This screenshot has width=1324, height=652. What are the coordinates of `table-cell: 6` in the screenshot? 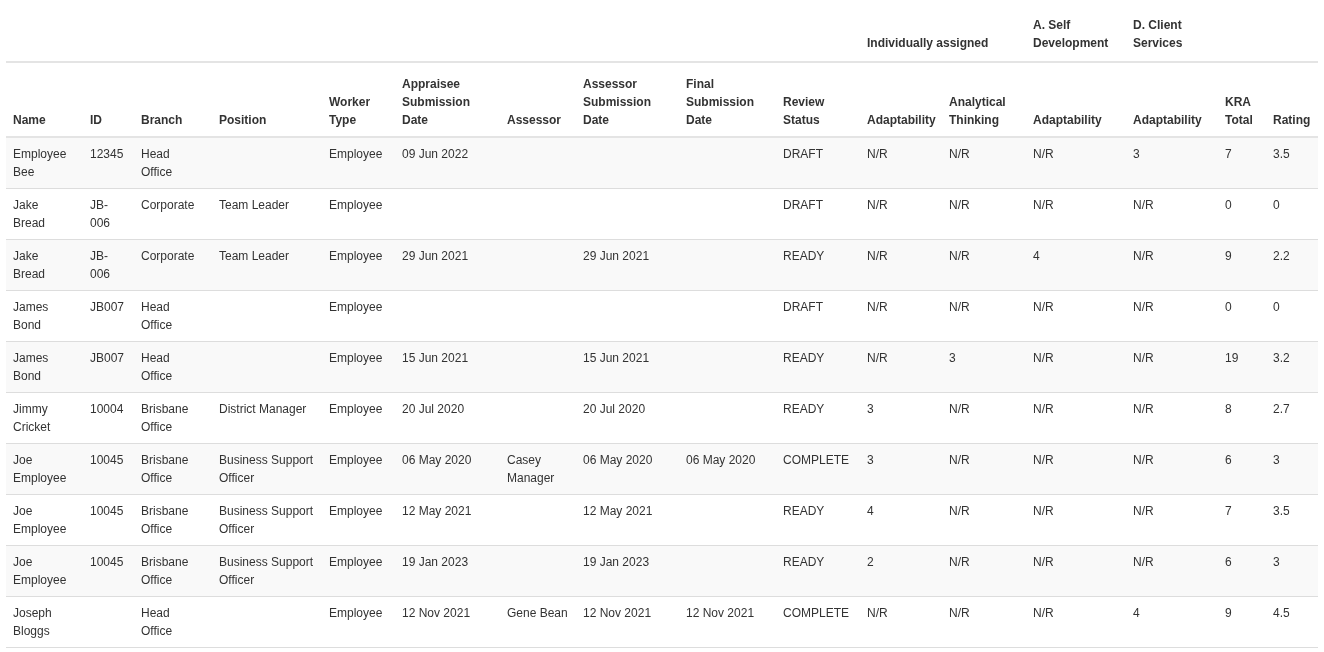 It's located at (1242, 571).